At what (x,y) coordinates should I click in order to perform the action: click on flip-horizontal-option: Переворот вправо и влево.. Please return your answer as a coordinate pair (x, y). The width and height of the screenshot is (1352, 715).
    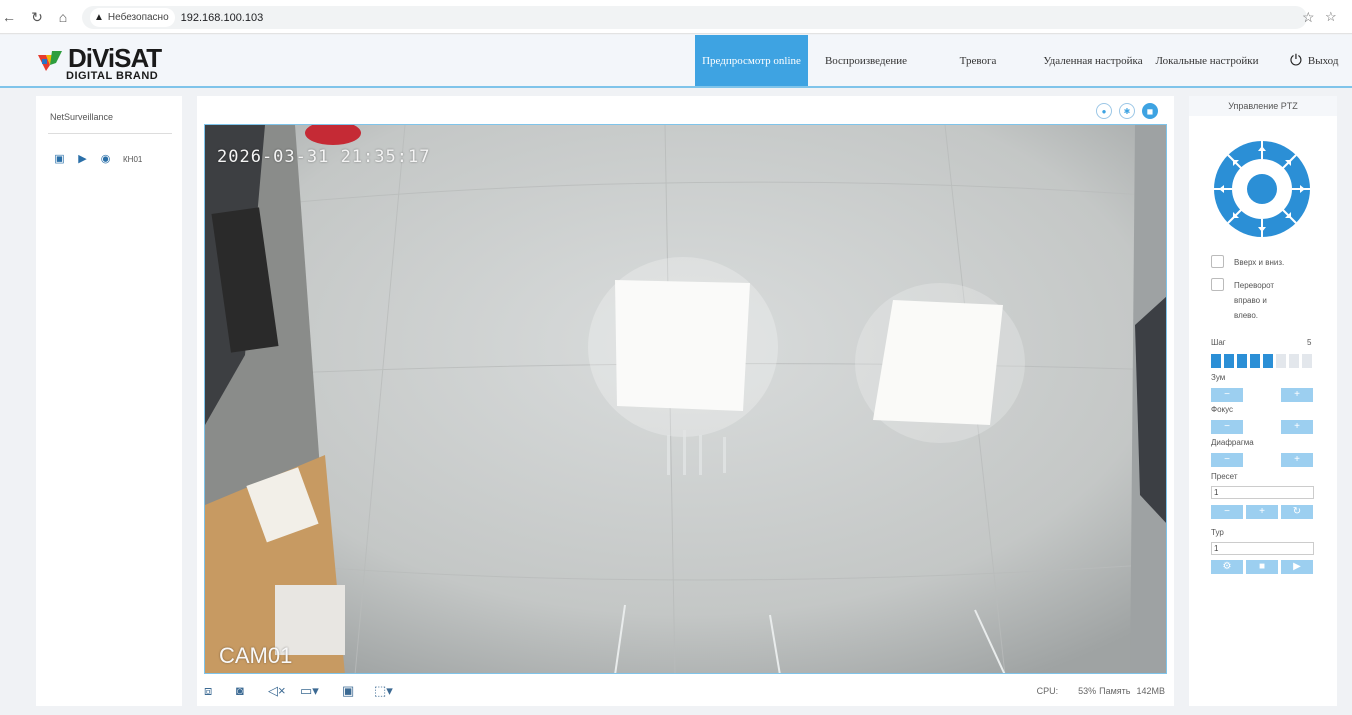
    Looking at the image, I should click on (1251, 300).